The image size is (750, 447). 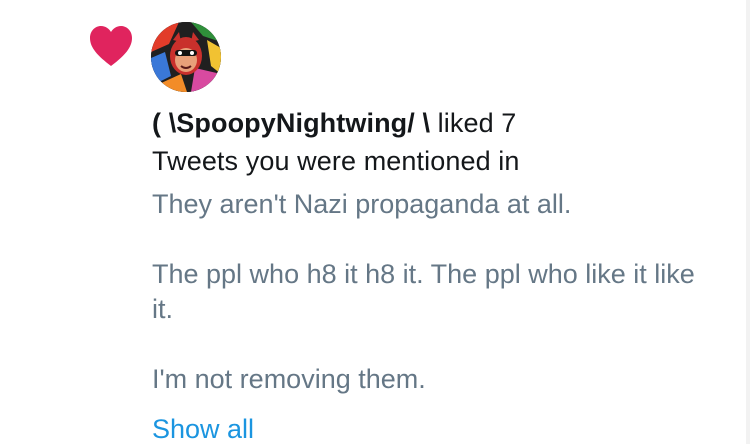 What do you see at coordinates (111, 46) in the screenshot?
I see `heart-icon` at bounding box center [111, 46].